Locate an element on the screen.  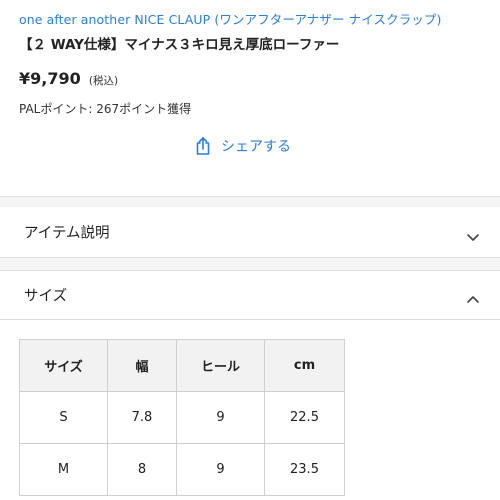
product-title: 【２ WAY仕様】マイナス３キロ見え厚底ローファー is located at coordinates (179, 45).